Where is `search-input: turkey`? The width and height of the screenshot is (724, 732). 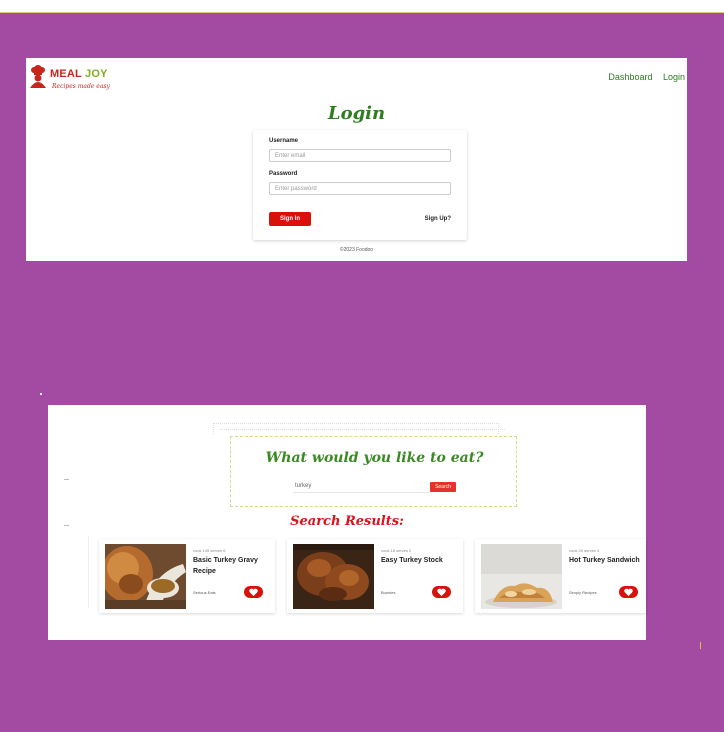
search-input: turkey is located at coordinates (361, 487).